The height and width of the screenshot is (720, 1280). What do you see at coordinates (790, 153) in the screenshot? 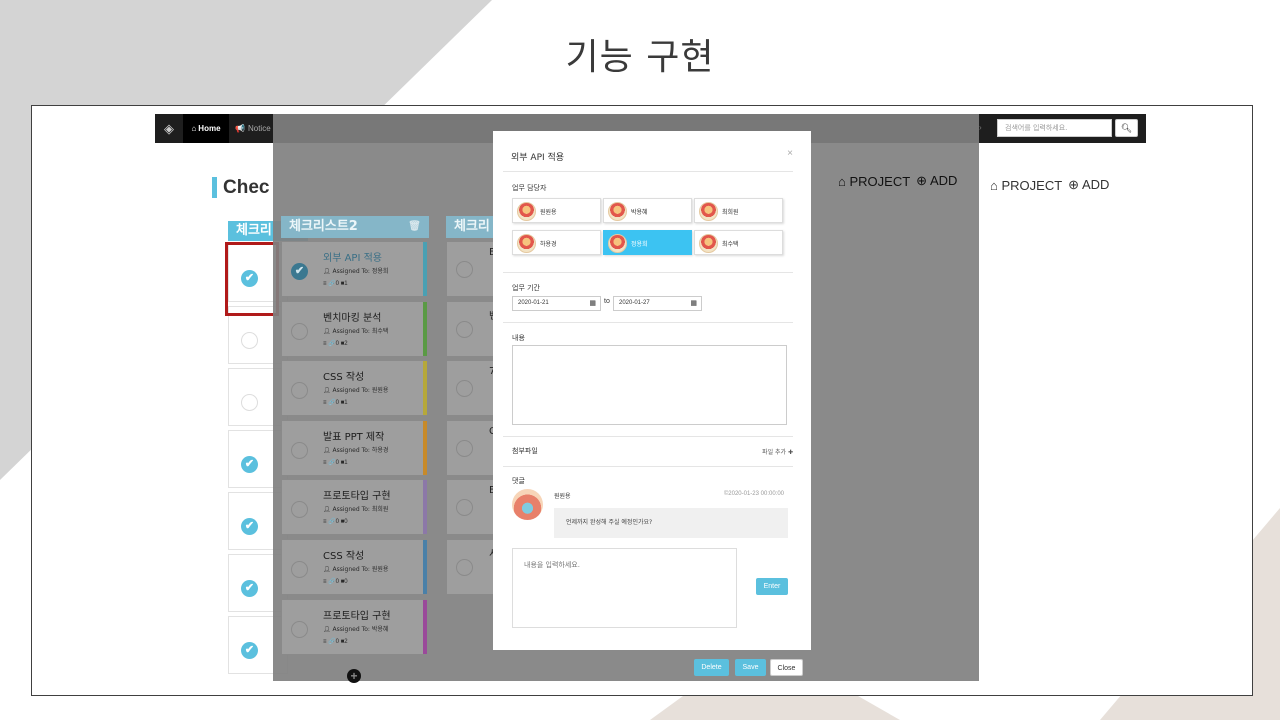
I see `close-icon: ×` at bounding box center [790, 153].